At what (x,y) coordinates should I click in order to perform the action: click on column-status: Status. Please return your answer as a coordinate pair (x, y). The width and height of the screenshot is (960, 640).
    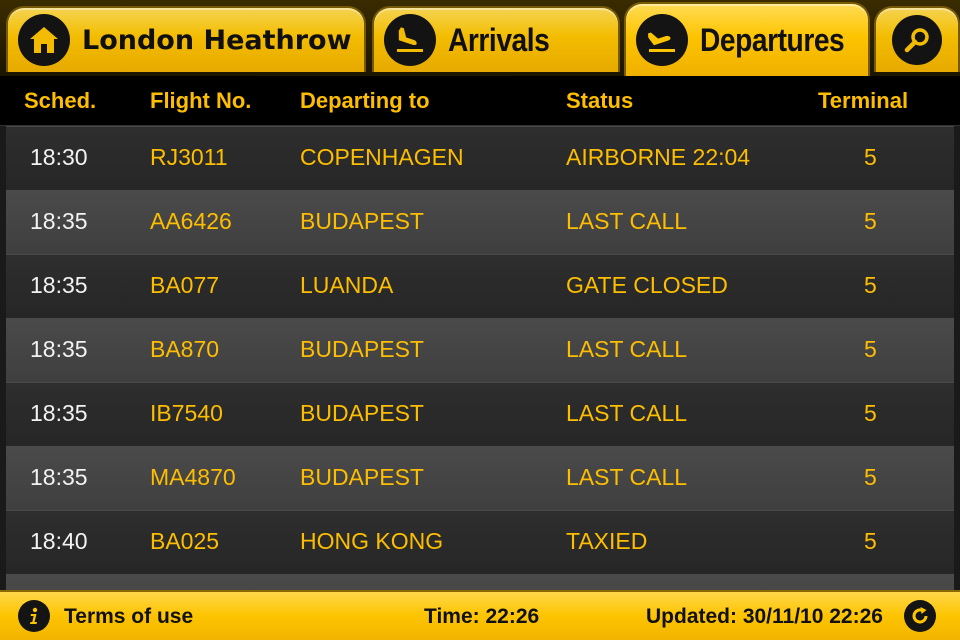
    Looking at the image, I should click on (600, 100).